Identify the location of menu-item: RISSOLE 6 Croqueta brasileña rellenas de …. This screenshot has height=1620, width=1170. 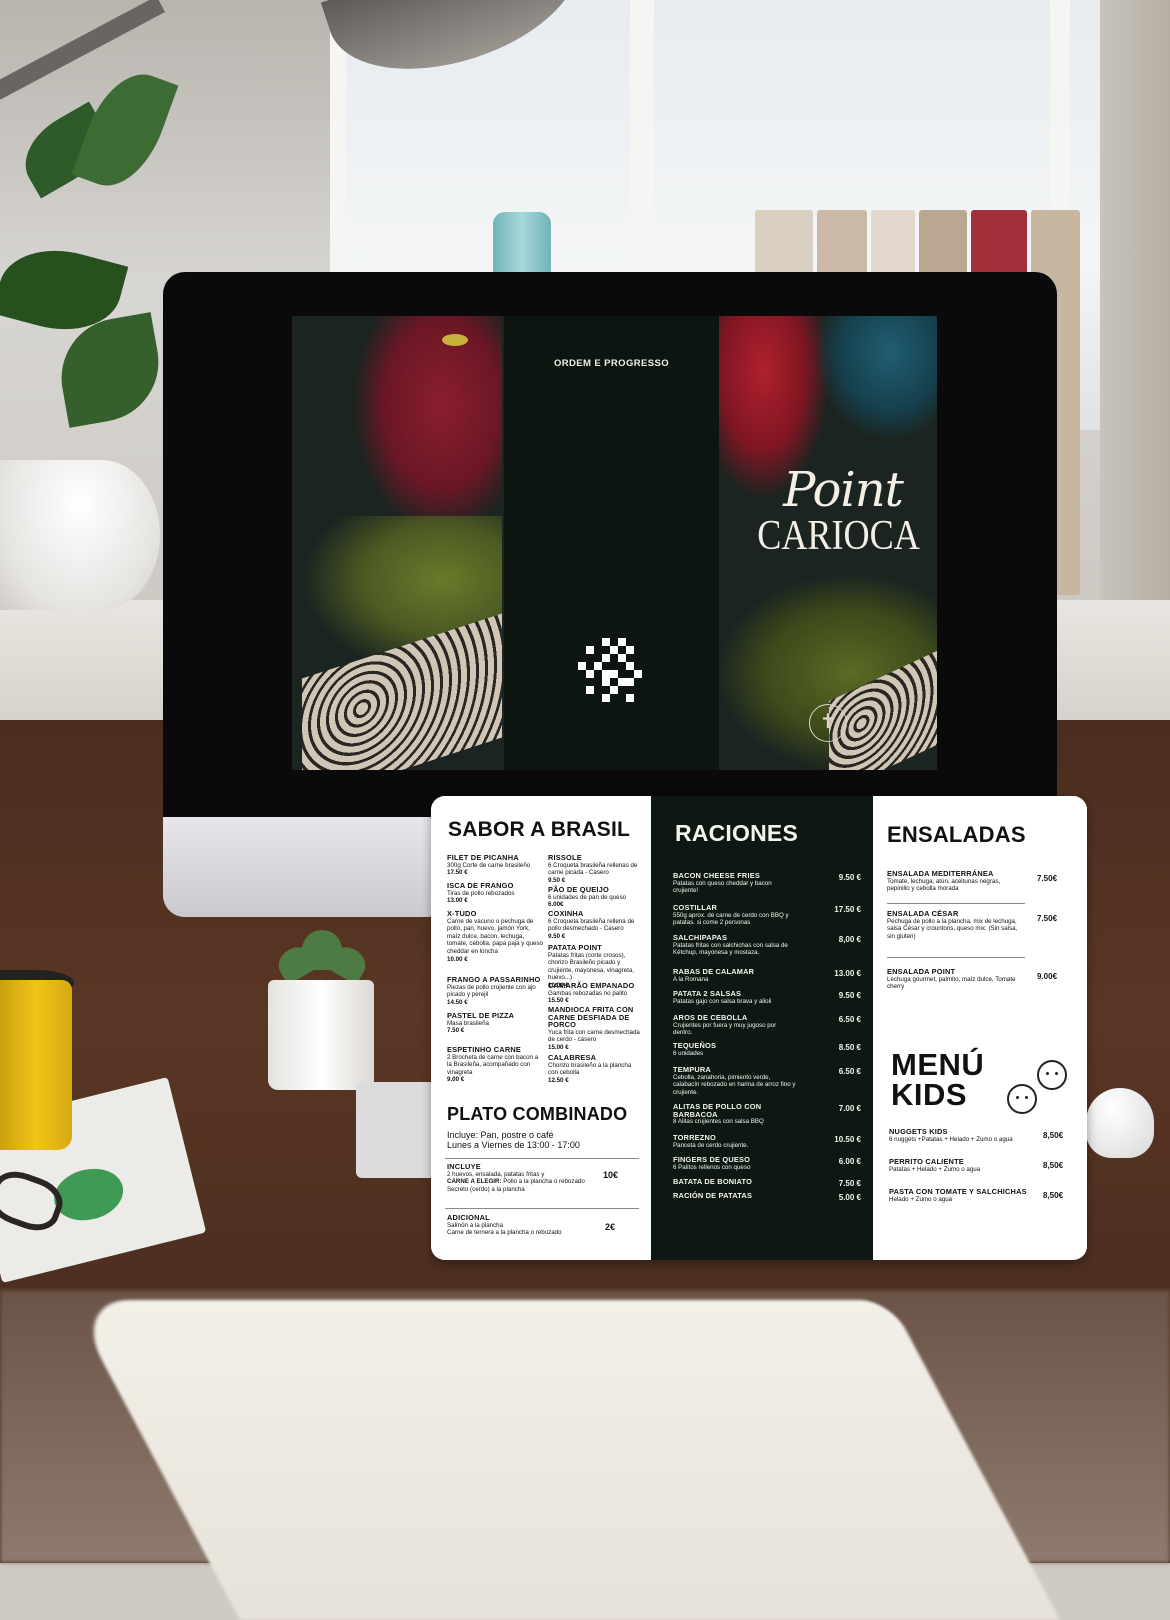
(593, 868).